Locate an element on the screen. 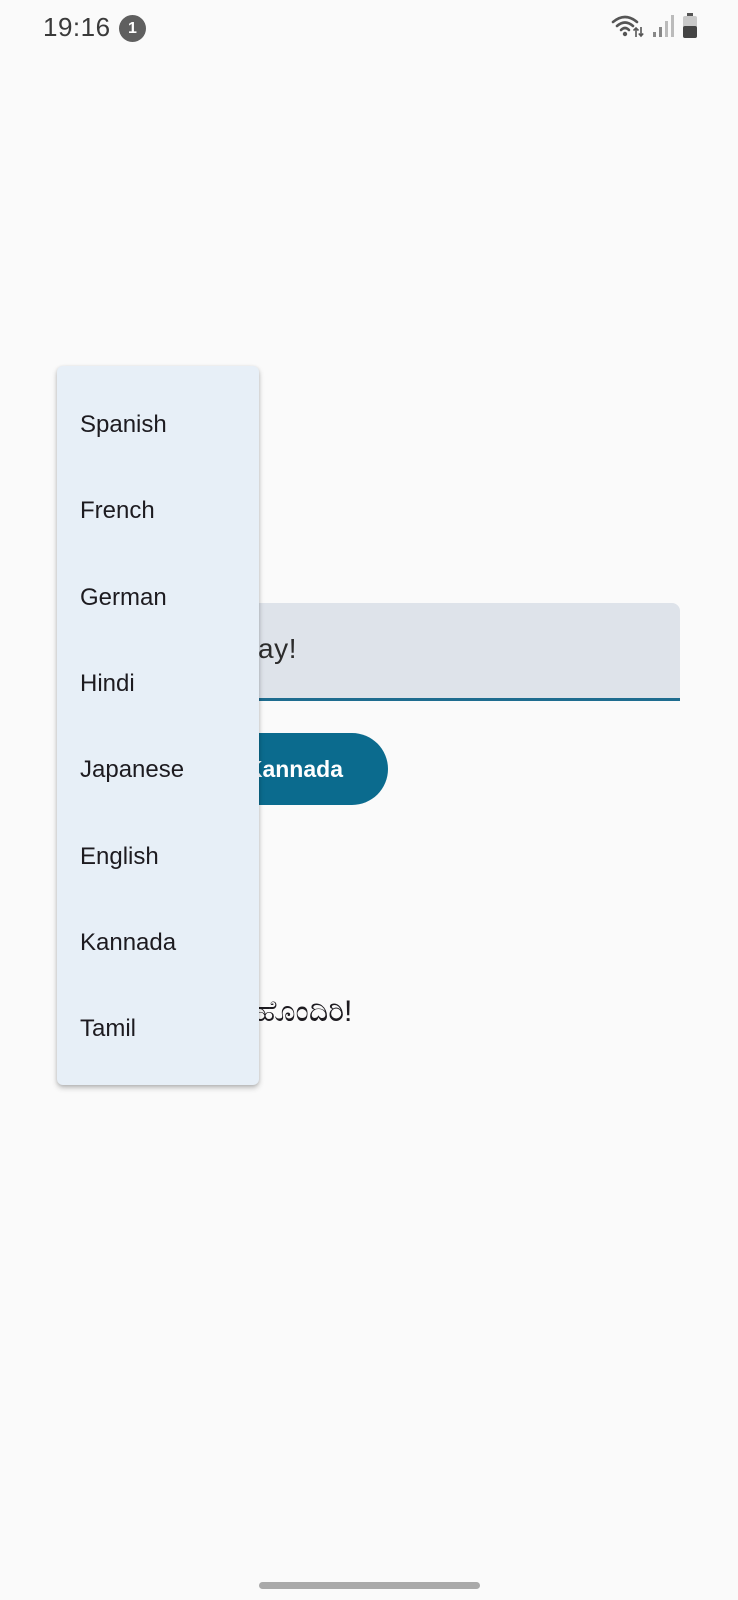 This screenshot has height=1600, width=738. status-time: 19:16 is located at coordinates (77, 27).